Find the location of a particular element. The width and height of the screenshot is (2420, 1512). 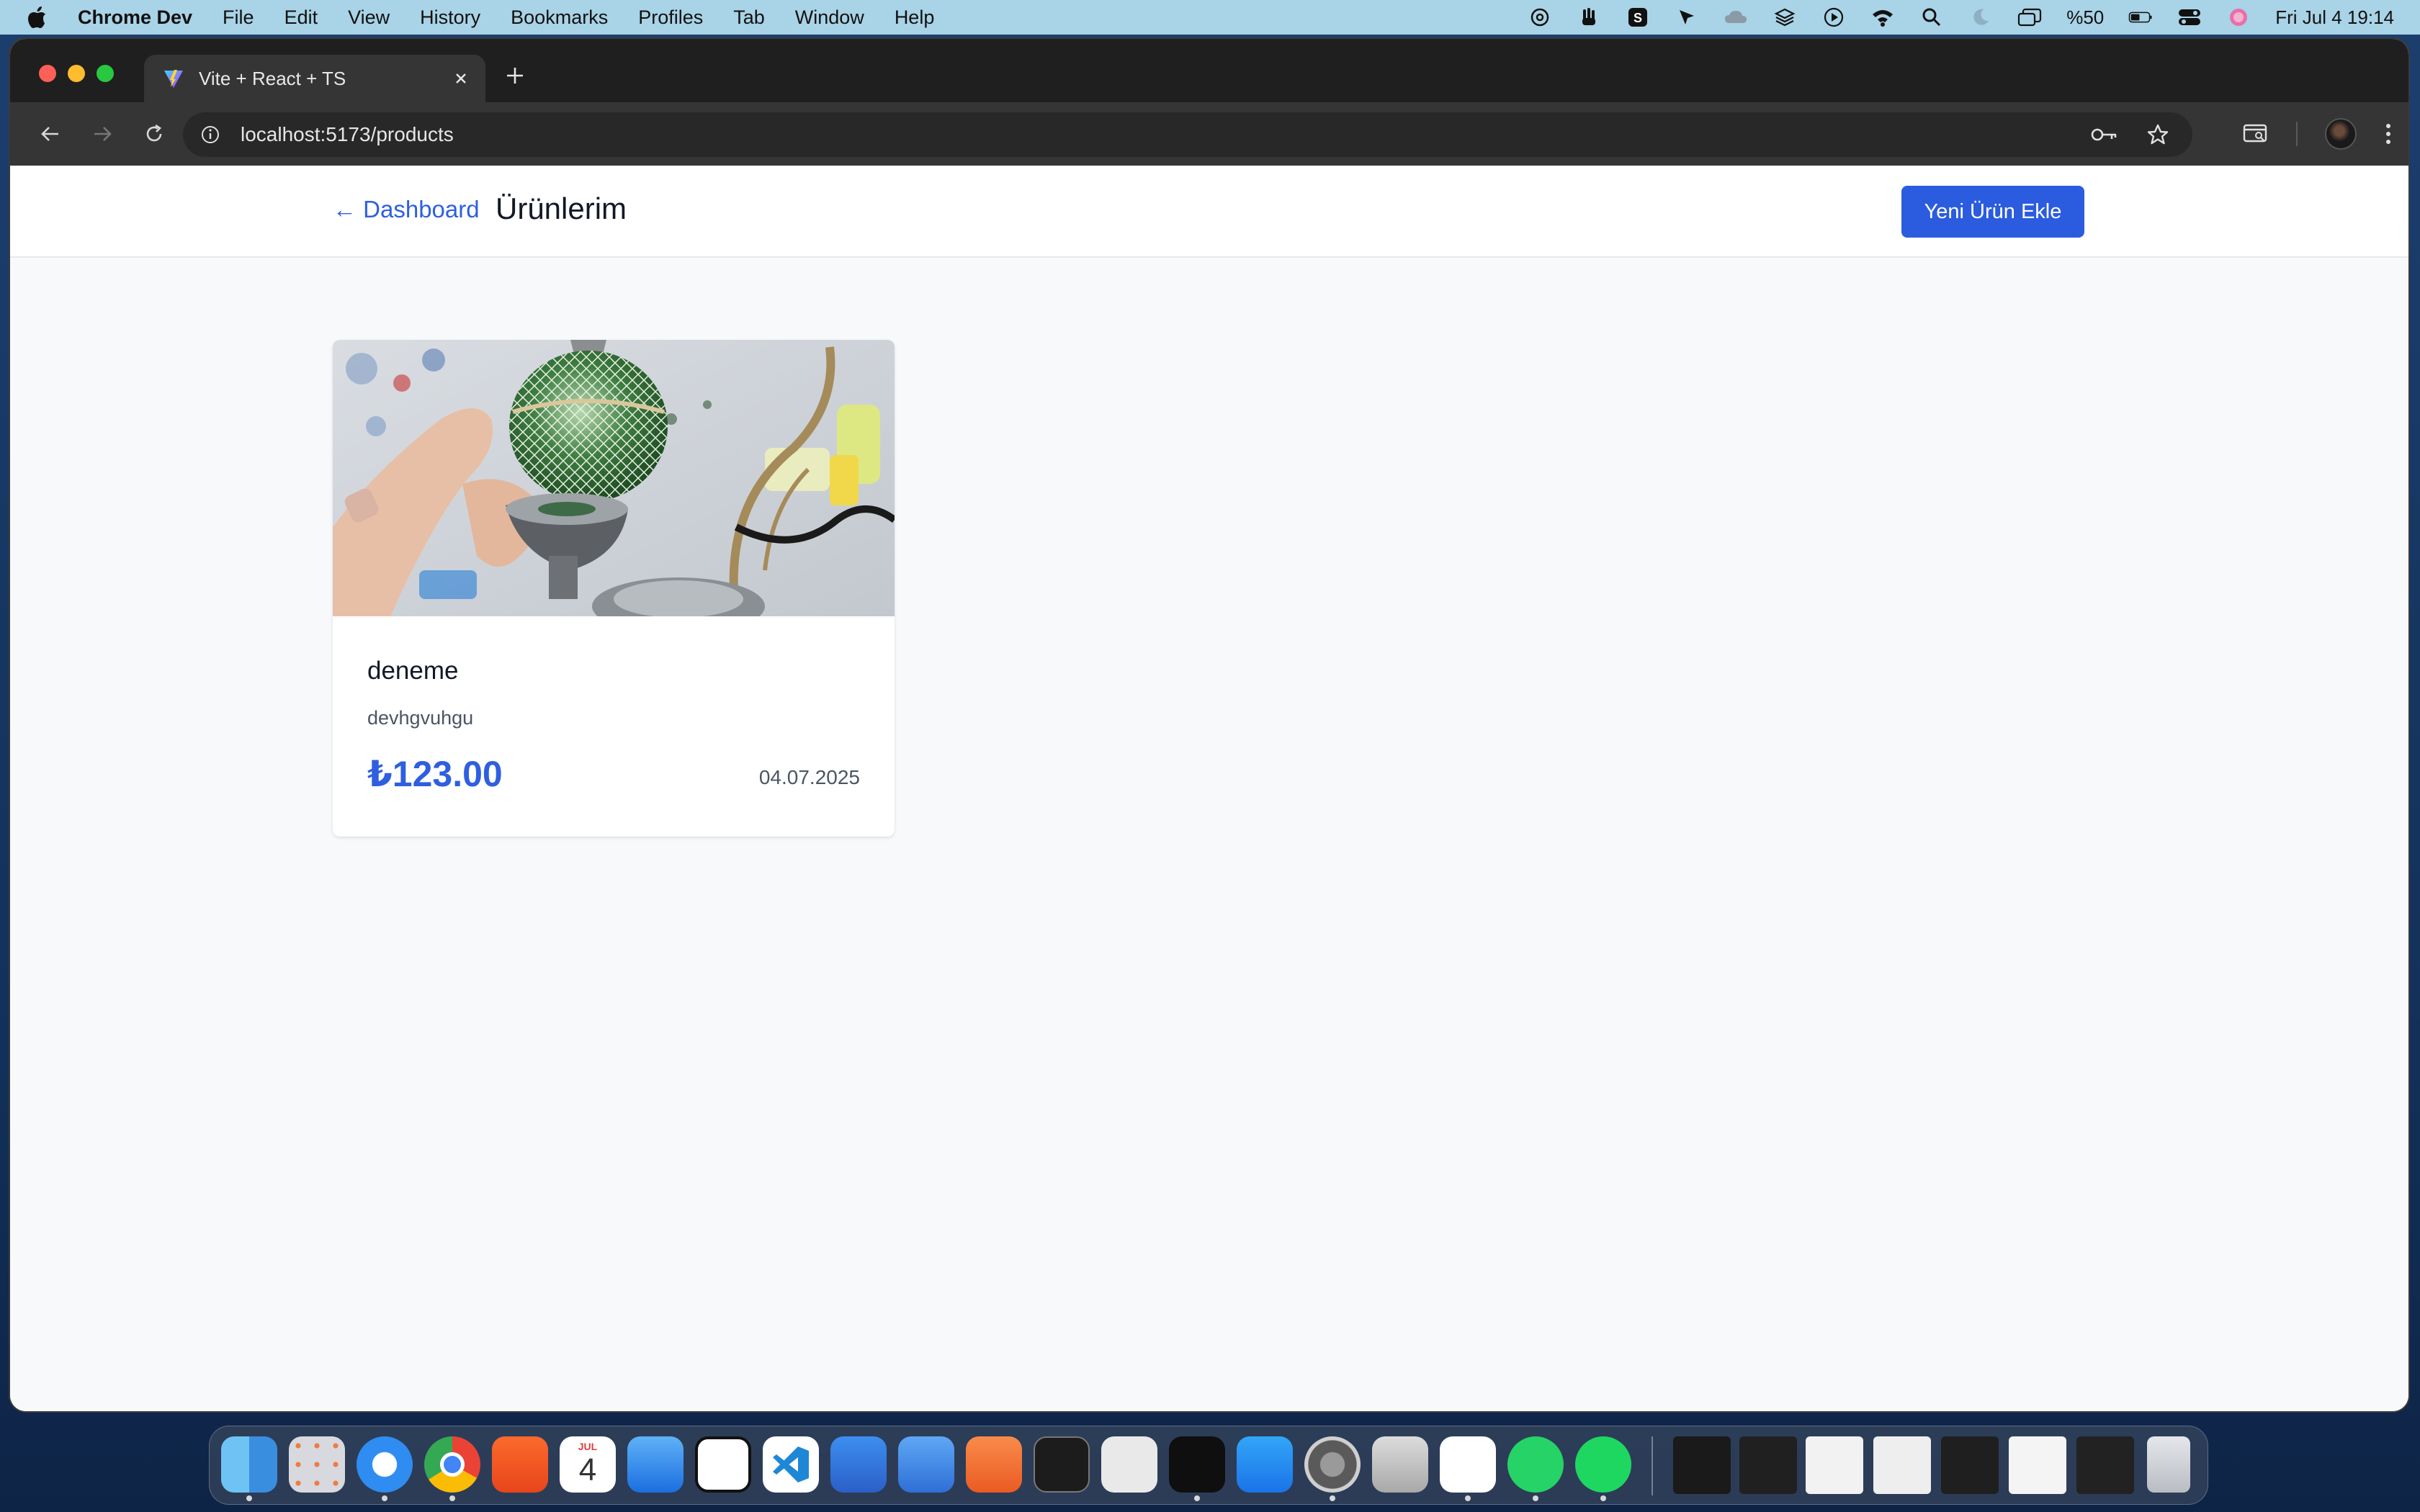

new-tab-button is located at coordinates (515, 75).